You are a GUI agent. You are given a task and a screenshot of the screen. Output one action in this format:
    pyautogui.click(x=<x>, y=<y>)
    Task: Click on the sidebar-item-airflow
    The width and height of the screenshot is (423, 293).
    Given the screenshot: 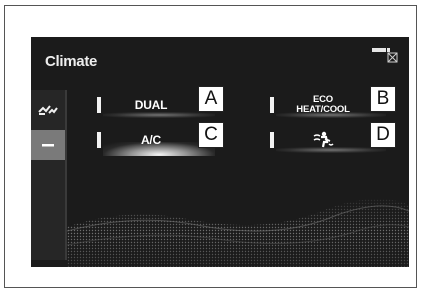 What is the action you would take?
    pyautogui.click(x=48, y=109)
    